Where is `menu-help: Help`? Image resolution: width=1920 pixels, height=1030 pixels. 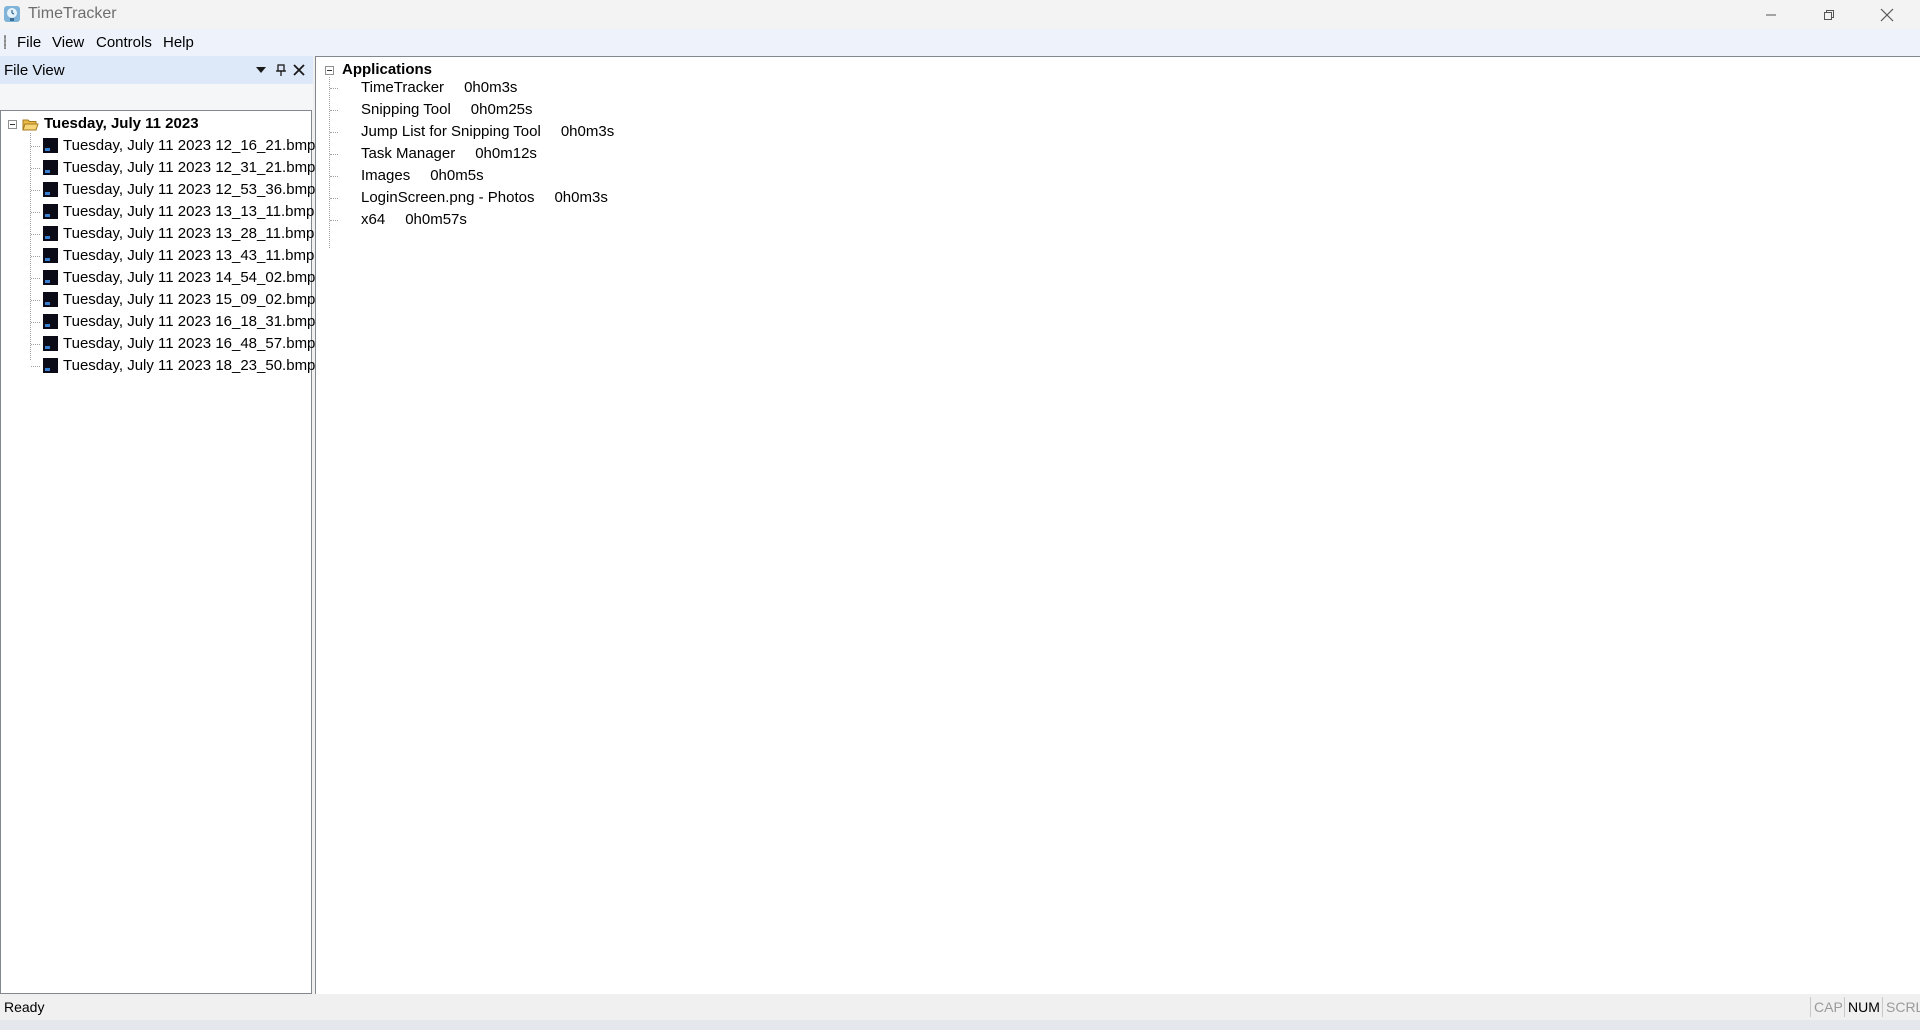 menu-help: Help is located at coordinates (178, 42).